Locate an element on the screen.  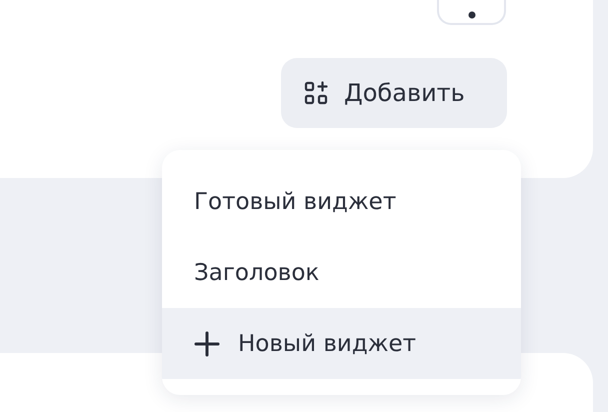
grid-plus-icon is located at coordinates (316, 93).